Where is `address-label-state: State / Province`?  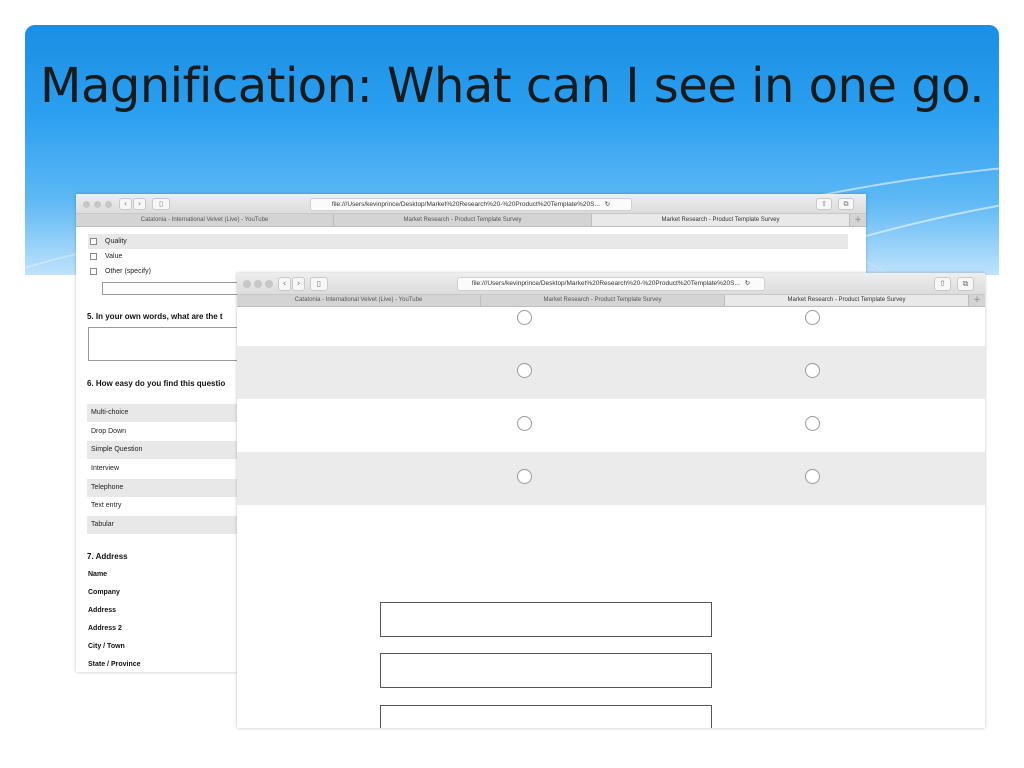
address-label-state: State / Province is located at coordinates (114, 664).